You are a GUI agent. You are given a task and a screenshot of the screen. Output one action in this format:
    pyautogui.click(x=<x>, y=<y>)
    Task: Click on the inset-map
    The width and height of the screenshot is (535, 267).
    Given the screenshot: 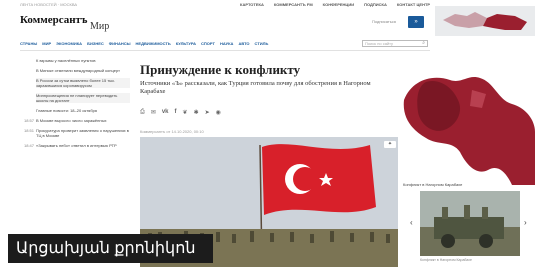 What is the action you would take?
    pyautogui.click(x=485, y=21)
    